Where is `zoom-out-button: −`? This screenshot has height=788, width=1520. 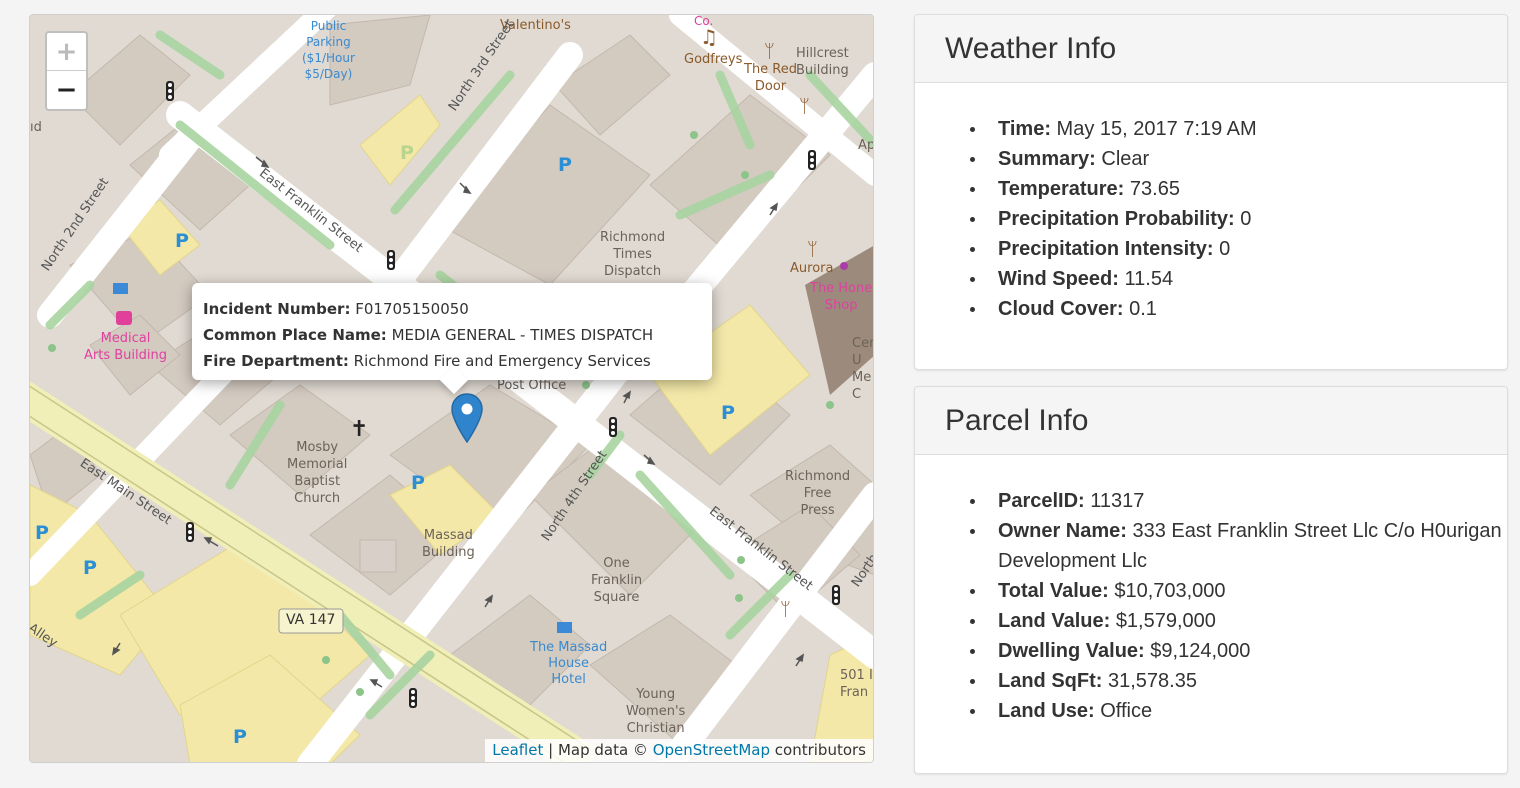 zoom-out-button: − is located at coordinates (66, 90).